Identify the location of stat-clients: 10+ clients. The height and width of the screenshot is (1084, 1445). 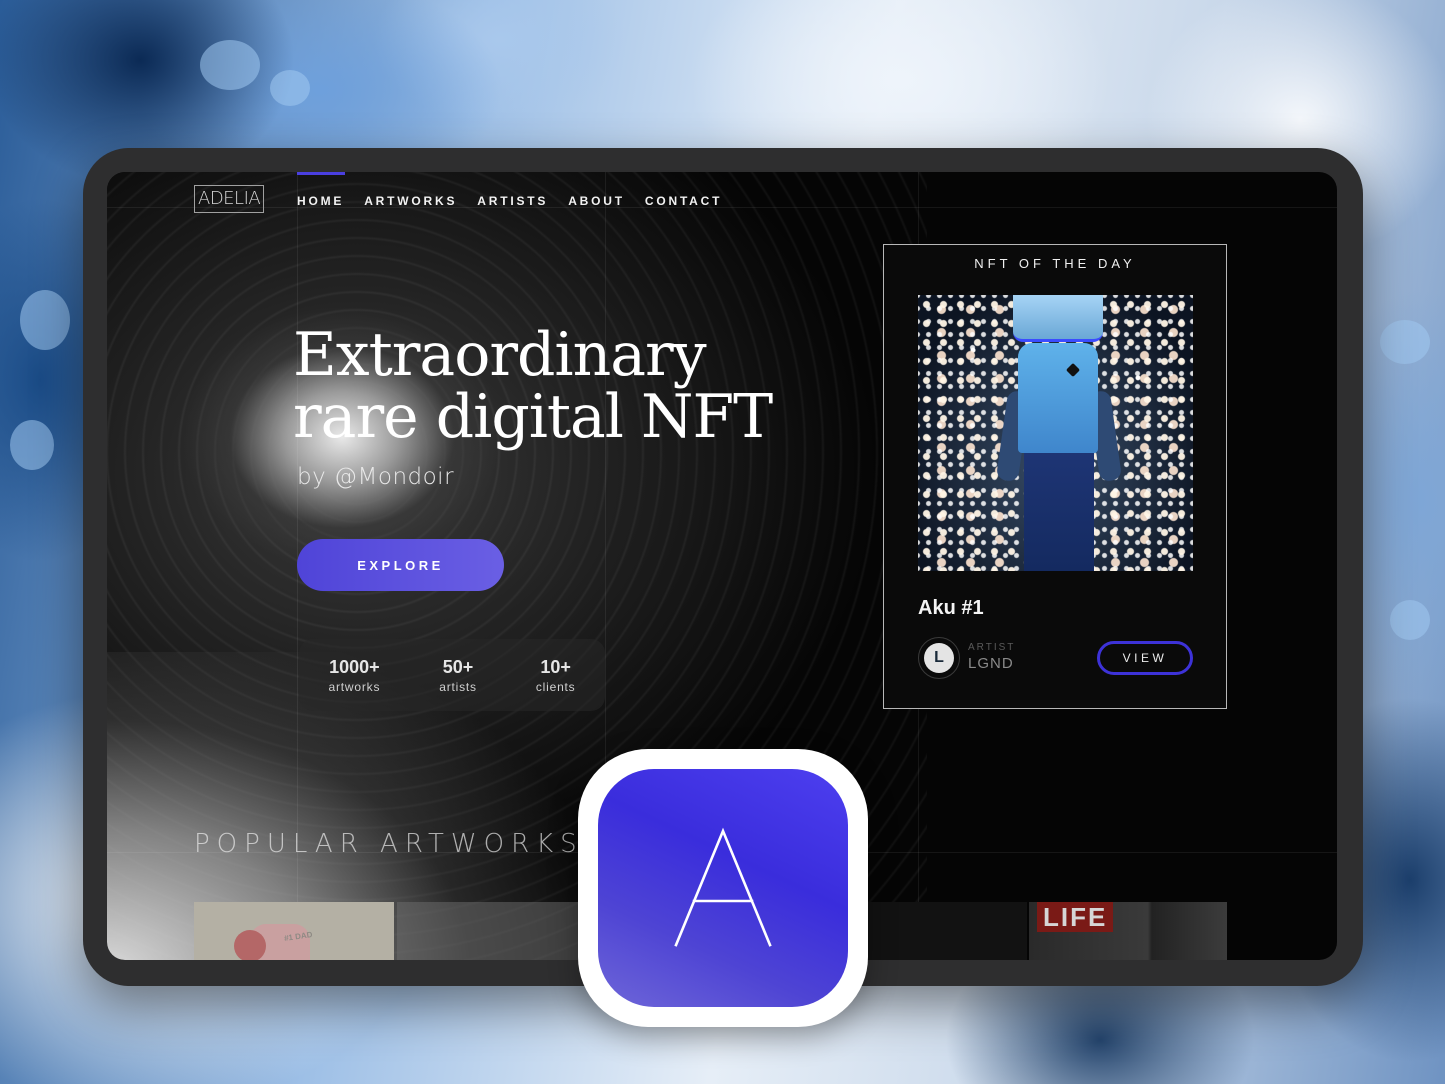
(556, 675).